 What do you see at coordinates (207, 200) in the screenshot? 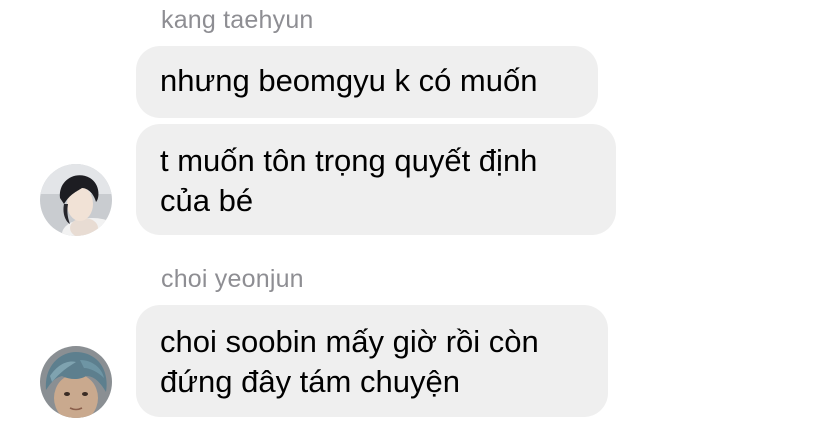
I see `message-text: của bé` at bounding box center [207, 200].